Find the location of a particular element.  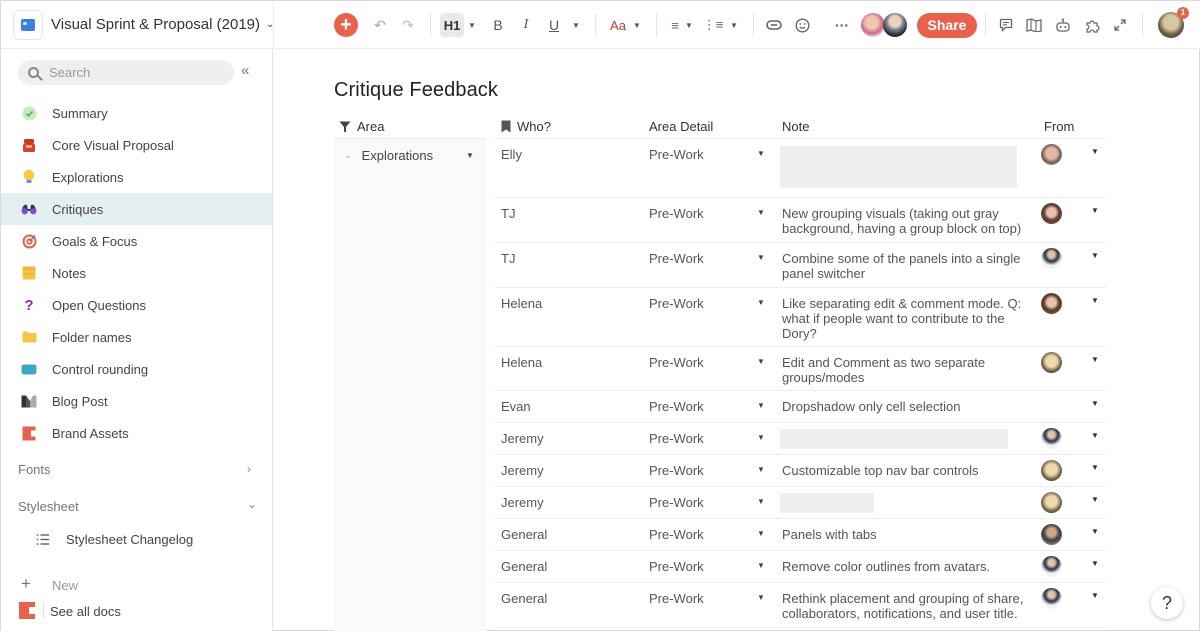

sidebar-item-critiques: Critiques is located at coordinates (136, 209).